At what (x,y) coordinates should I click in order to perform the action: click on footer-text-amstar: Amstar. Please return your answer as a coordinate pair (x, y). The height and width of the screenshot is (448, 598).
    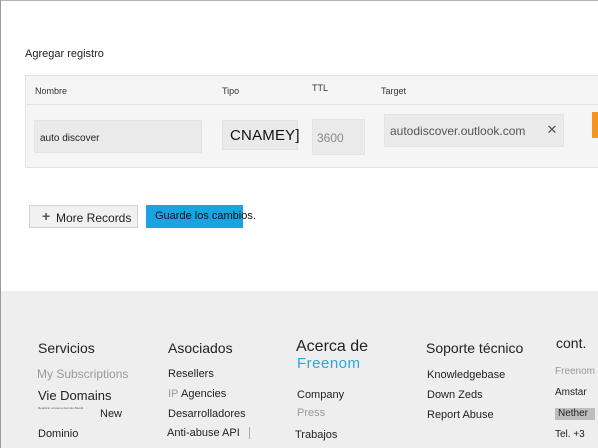
    Looking at the image, I should click on (571, 392).